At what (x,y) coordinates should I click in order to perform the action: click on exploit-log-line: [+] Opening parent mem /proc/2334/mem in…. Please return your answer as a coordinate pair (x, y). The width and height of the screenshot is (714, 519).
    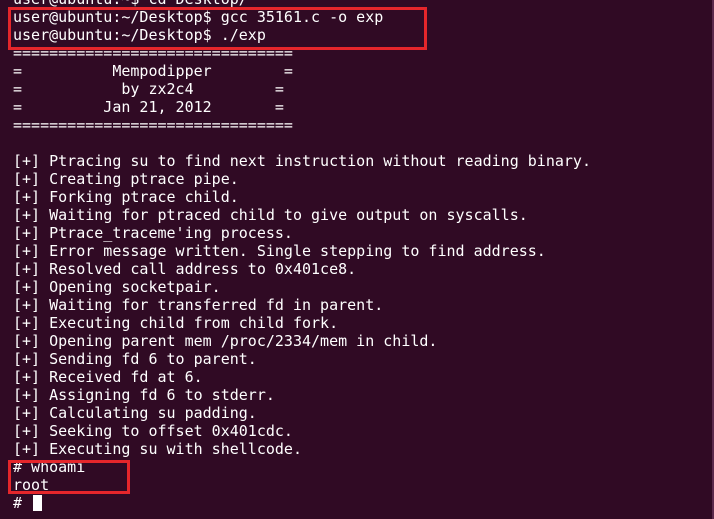
    Looking at the image, I should click on (225, 341).